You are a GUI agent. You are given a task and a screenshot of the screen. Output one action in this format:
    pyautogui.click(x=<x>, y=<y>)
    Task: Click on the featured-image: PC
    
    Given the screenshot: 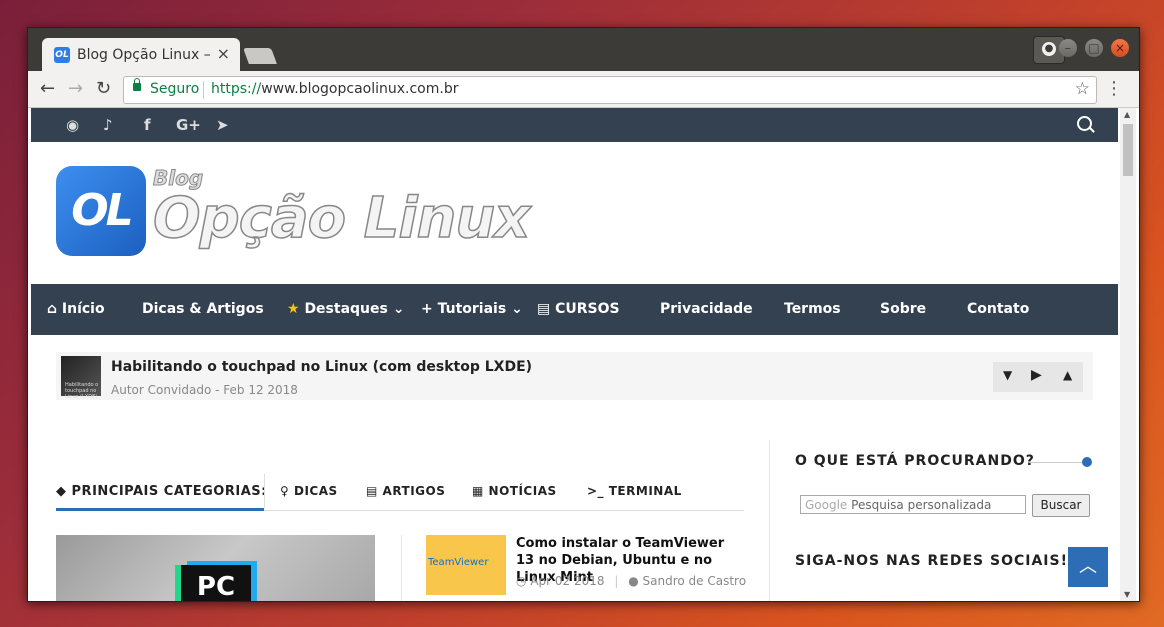 What is the action you would take?
    pyautogui.click(x=215, y=568)
    